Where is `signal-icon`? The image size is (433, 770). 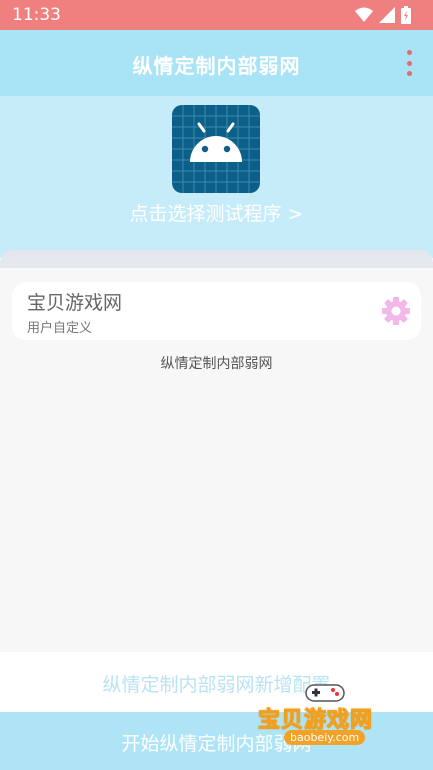 signal-icon is located at coordinates (387, 15).